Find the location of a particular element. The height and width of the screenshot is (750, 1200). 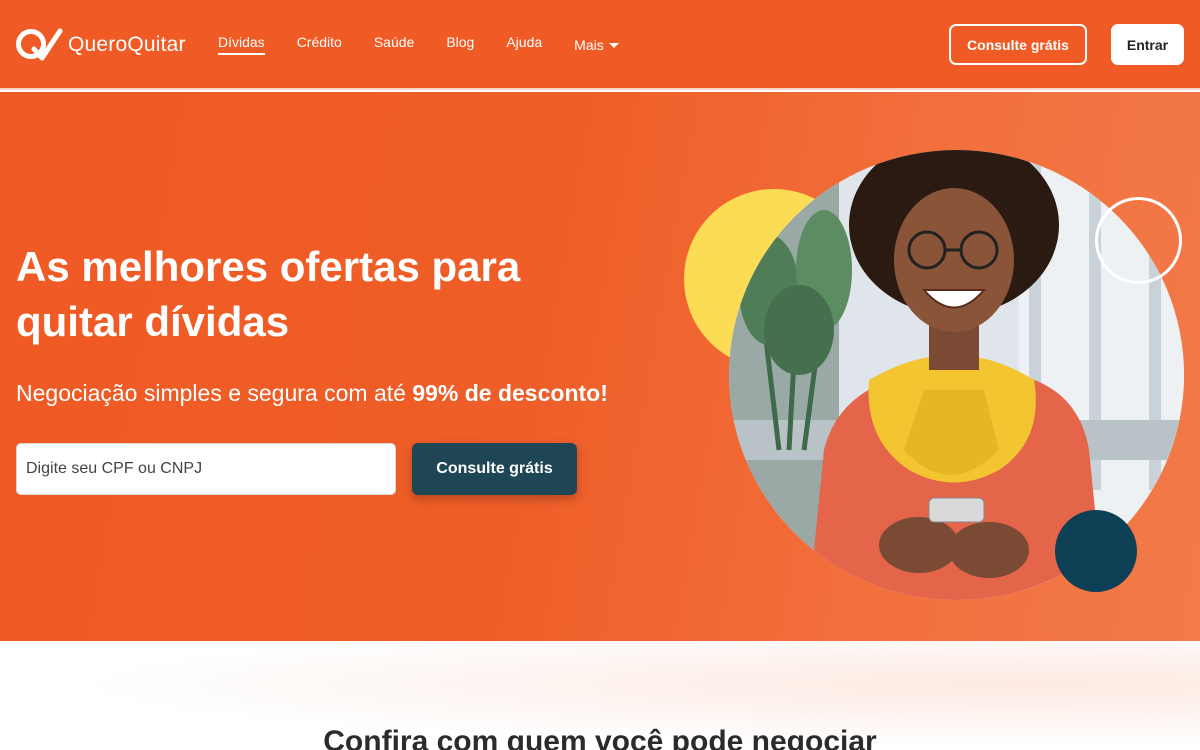

main-nav: Dívidas Crédito Saúde Blog Ajuda Mais is located at coordinates (434, 45).